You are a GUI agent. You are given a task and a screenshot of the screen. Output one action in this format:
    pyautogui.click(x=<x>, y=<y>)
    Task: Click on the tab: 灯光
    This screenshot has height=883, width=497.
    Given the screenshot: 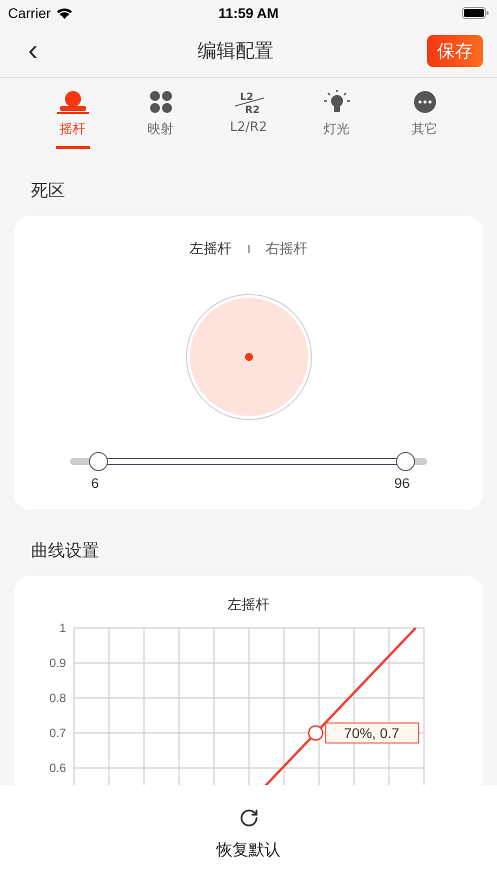 What is the action you would take?
    pyautogui.click(x=337, y=119)
    